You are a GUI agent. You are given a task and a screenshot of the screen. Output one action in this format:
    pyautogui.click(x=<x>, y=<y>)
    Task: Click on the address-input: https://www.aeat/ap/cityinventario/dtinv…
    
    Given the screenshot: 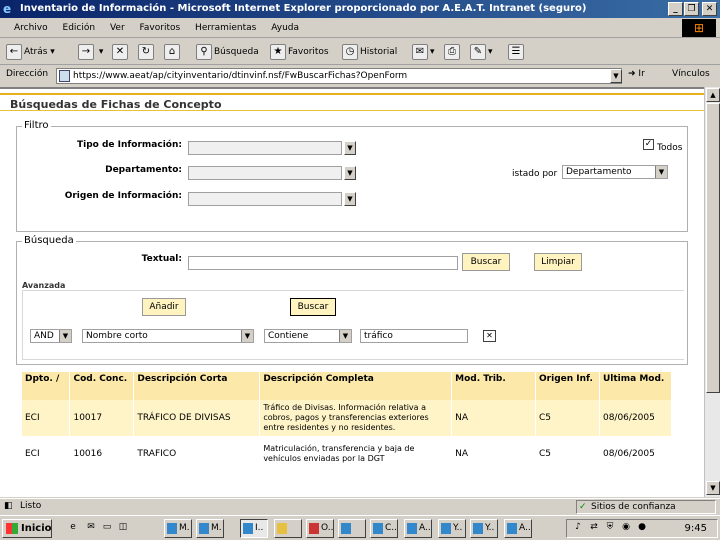 What is the action you would take?
    pyautogui.click(x=339, y=76)
    